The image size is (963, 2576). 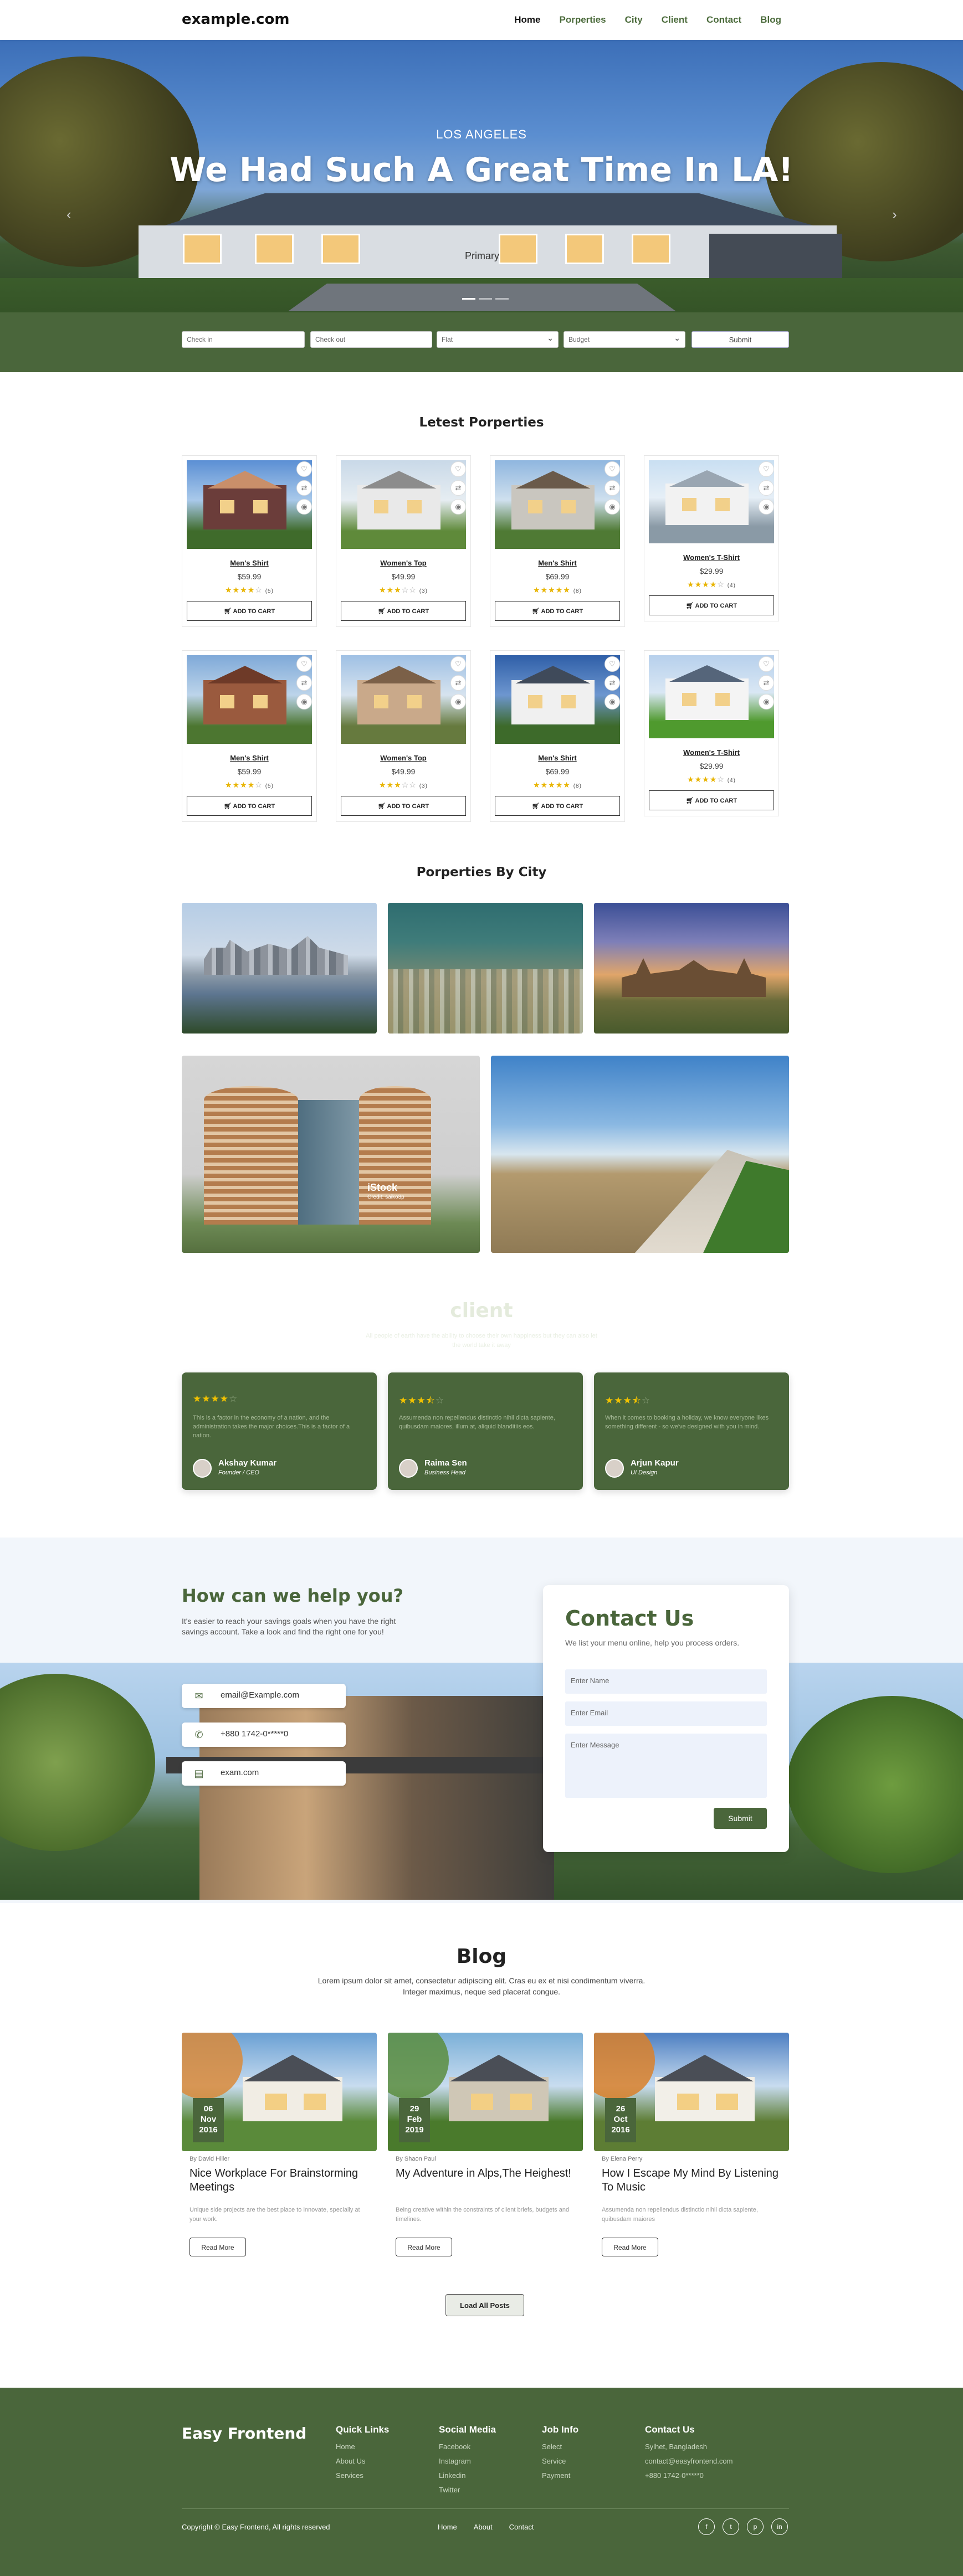 I want to click on nav-contact: Contact, so click(x=723, y=19).